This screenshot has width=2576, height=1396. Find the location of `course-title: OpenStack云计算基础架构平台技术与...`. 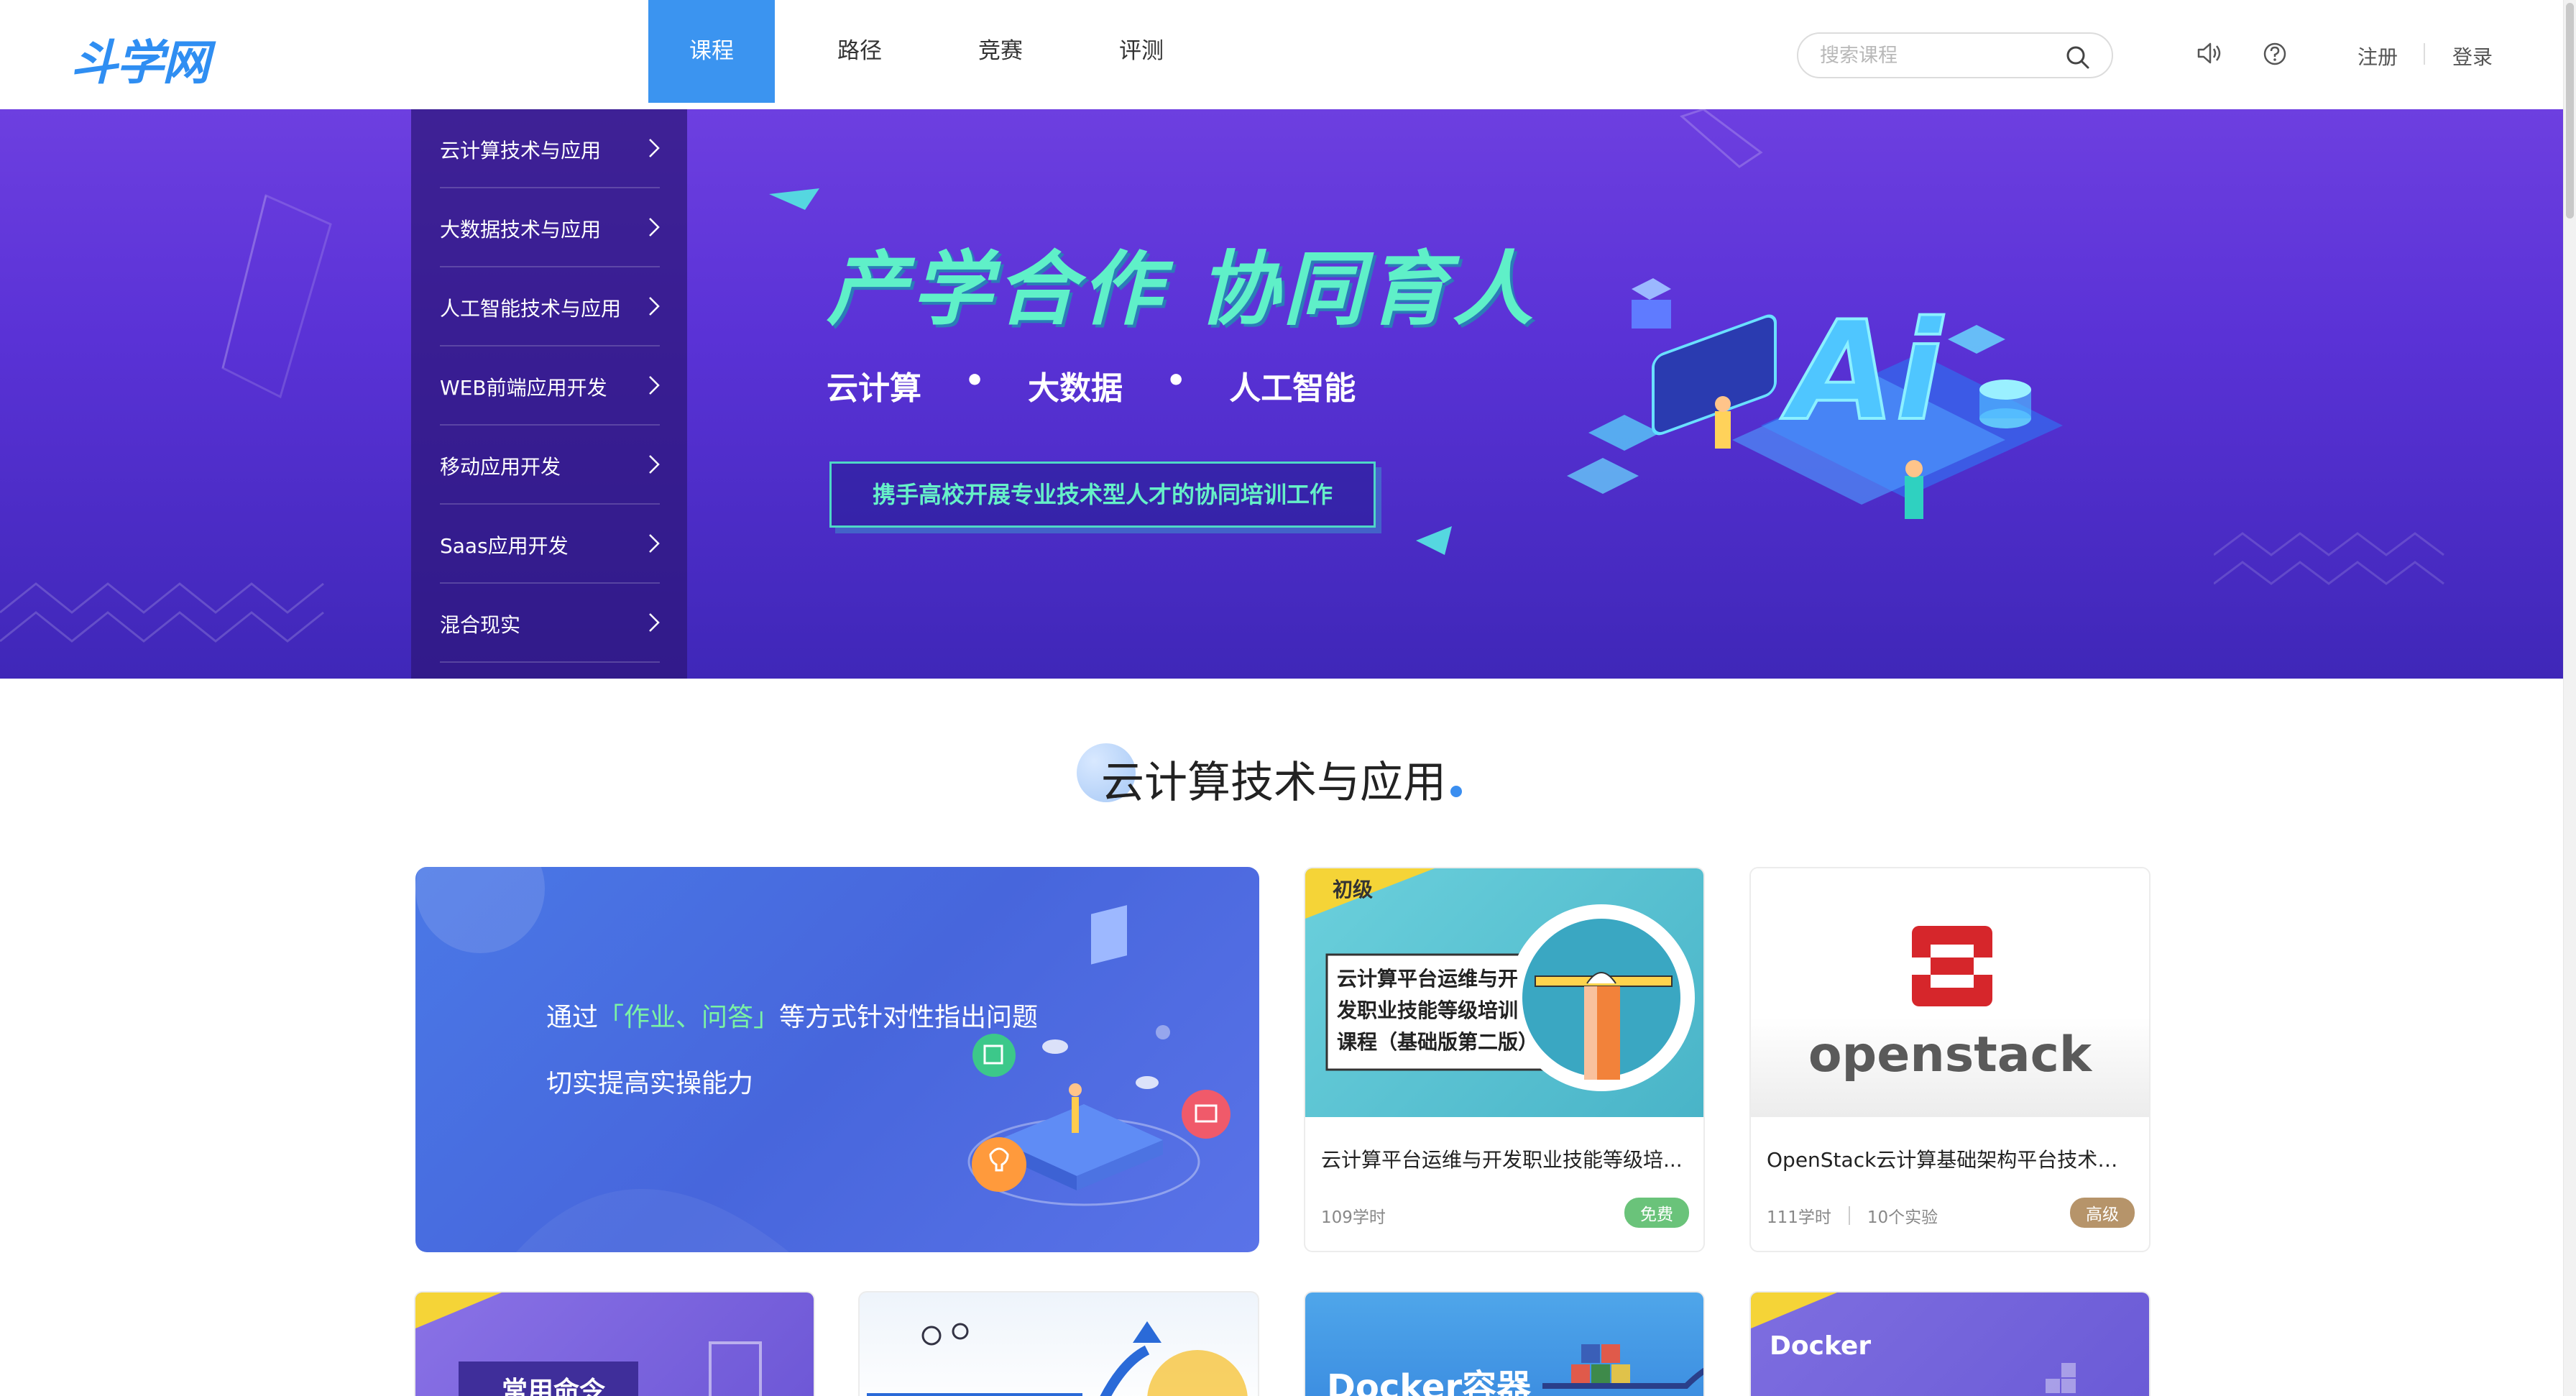

course-title: OpenStack云计算基础架构平台技术与... is located at coordinates (1950, 1158).